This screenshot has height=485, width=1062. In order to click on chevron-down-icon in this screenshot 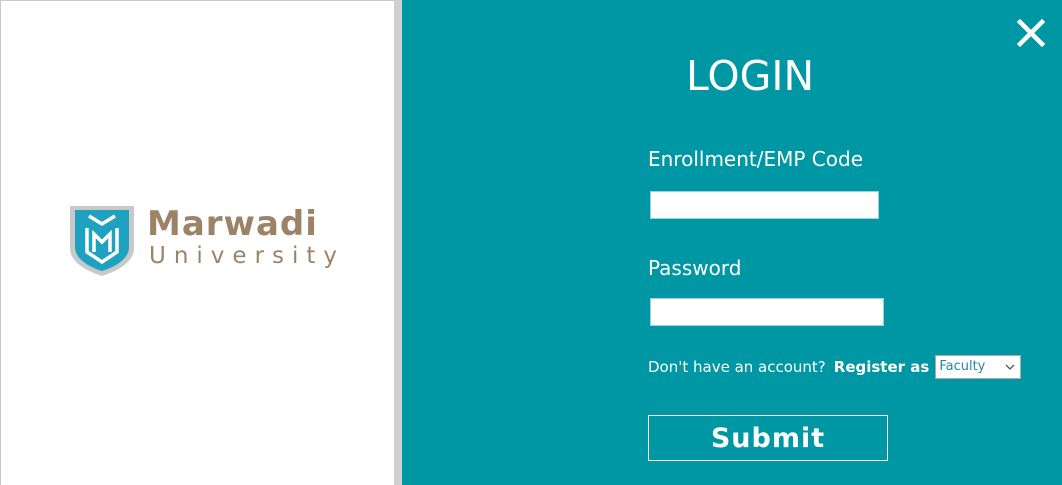, I will do `click(1010, 367)`.